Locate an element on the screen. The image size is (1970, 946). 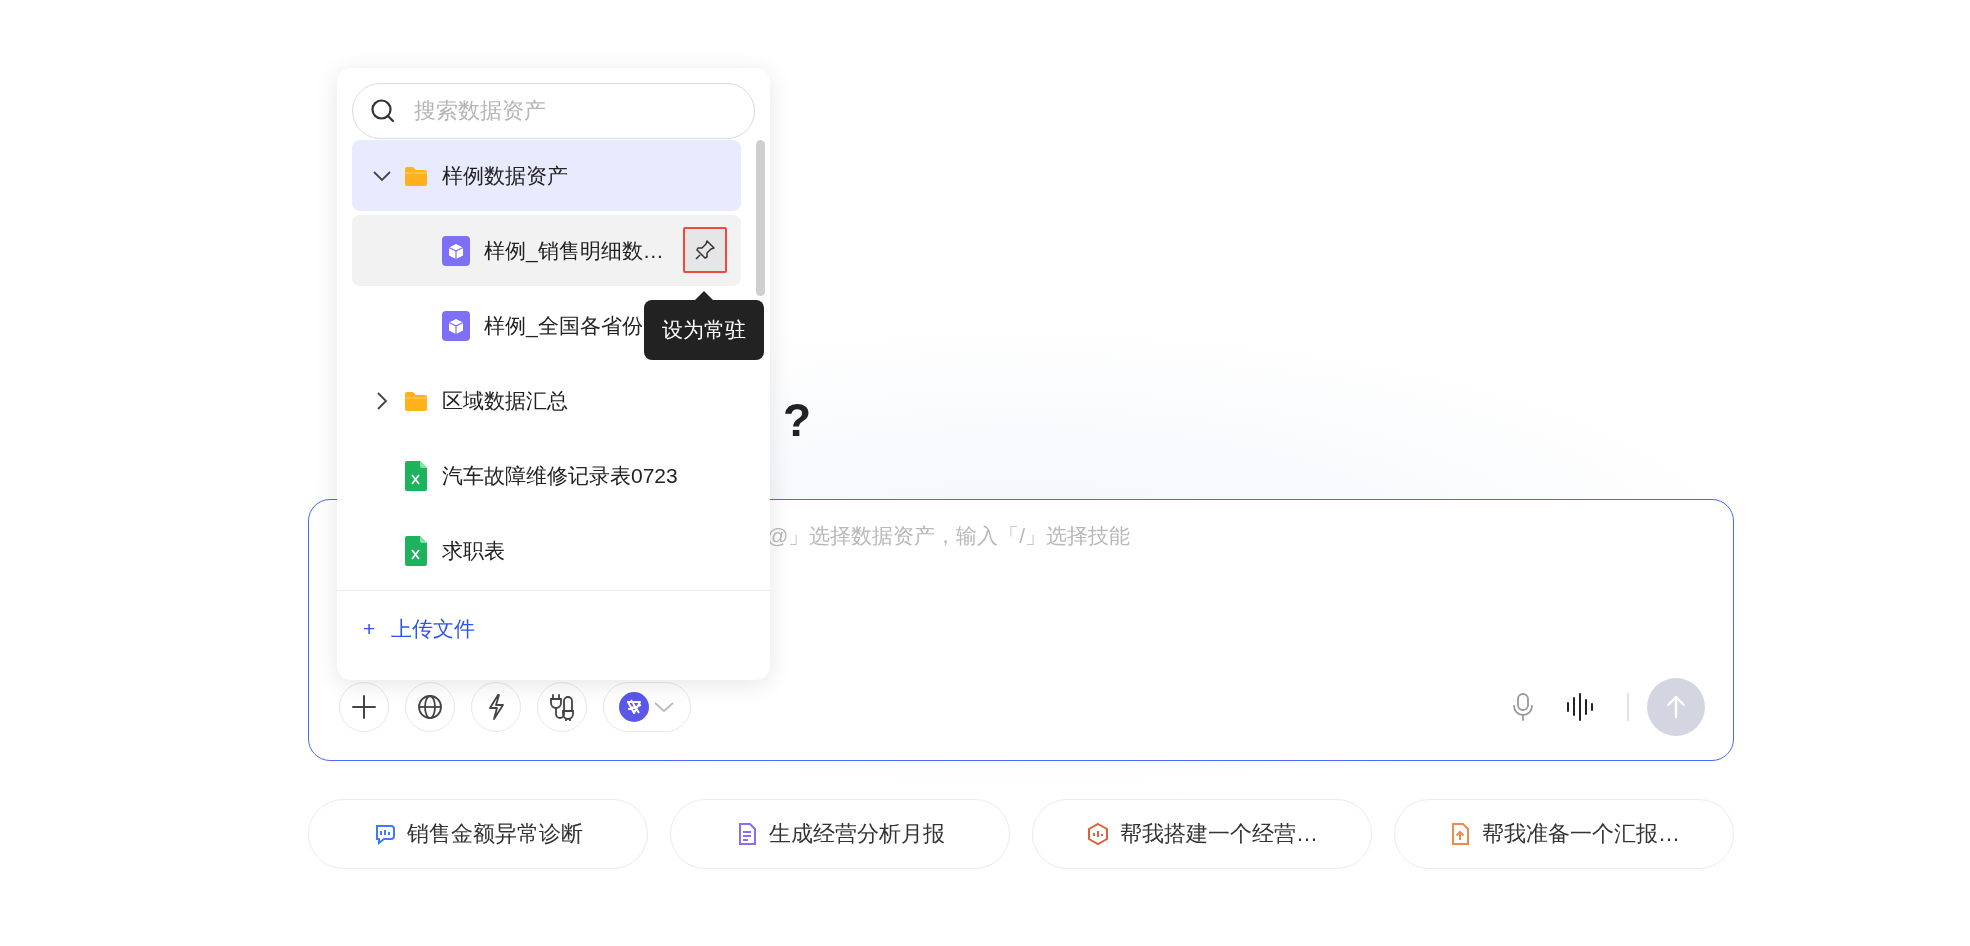
search-input: 搜索数据资产 is located at coordinates (564, 111).